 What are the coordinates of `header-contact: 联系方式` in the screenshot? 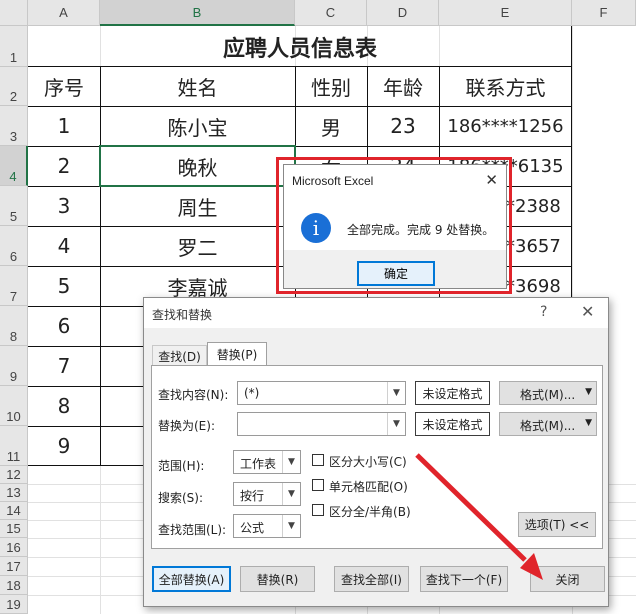 It's located at (505, 88).